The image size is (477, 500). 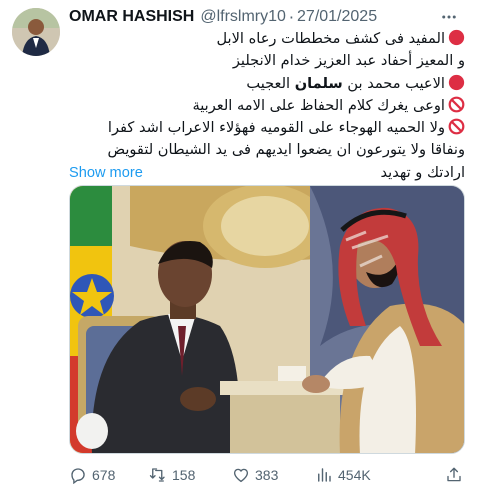 I want to click on avatar, so click(x=36, y=32).